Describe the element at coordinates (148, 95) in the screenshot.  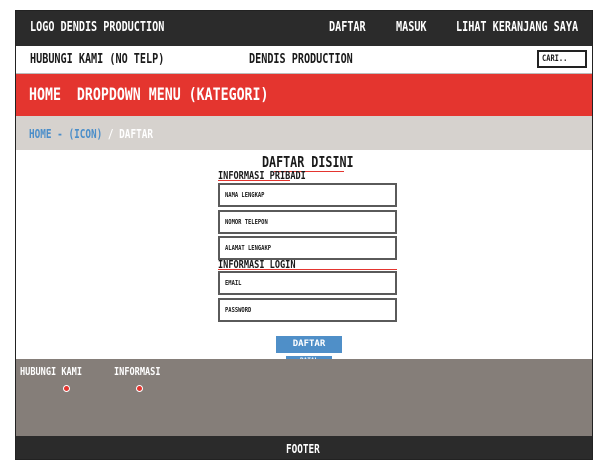
I see `category-dropdown-menu: HOME DROPDOWN MENU (KATEGORI)` at that location.